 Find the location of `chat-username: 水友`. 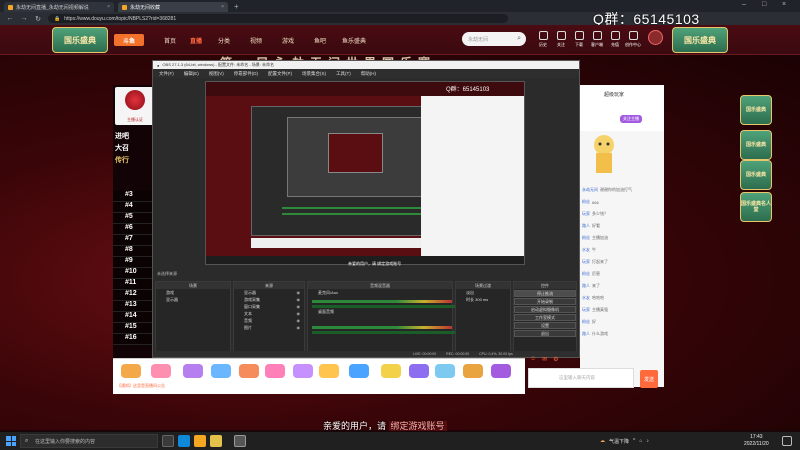

chat-username: 水友 is located at coordinates (586, 250).